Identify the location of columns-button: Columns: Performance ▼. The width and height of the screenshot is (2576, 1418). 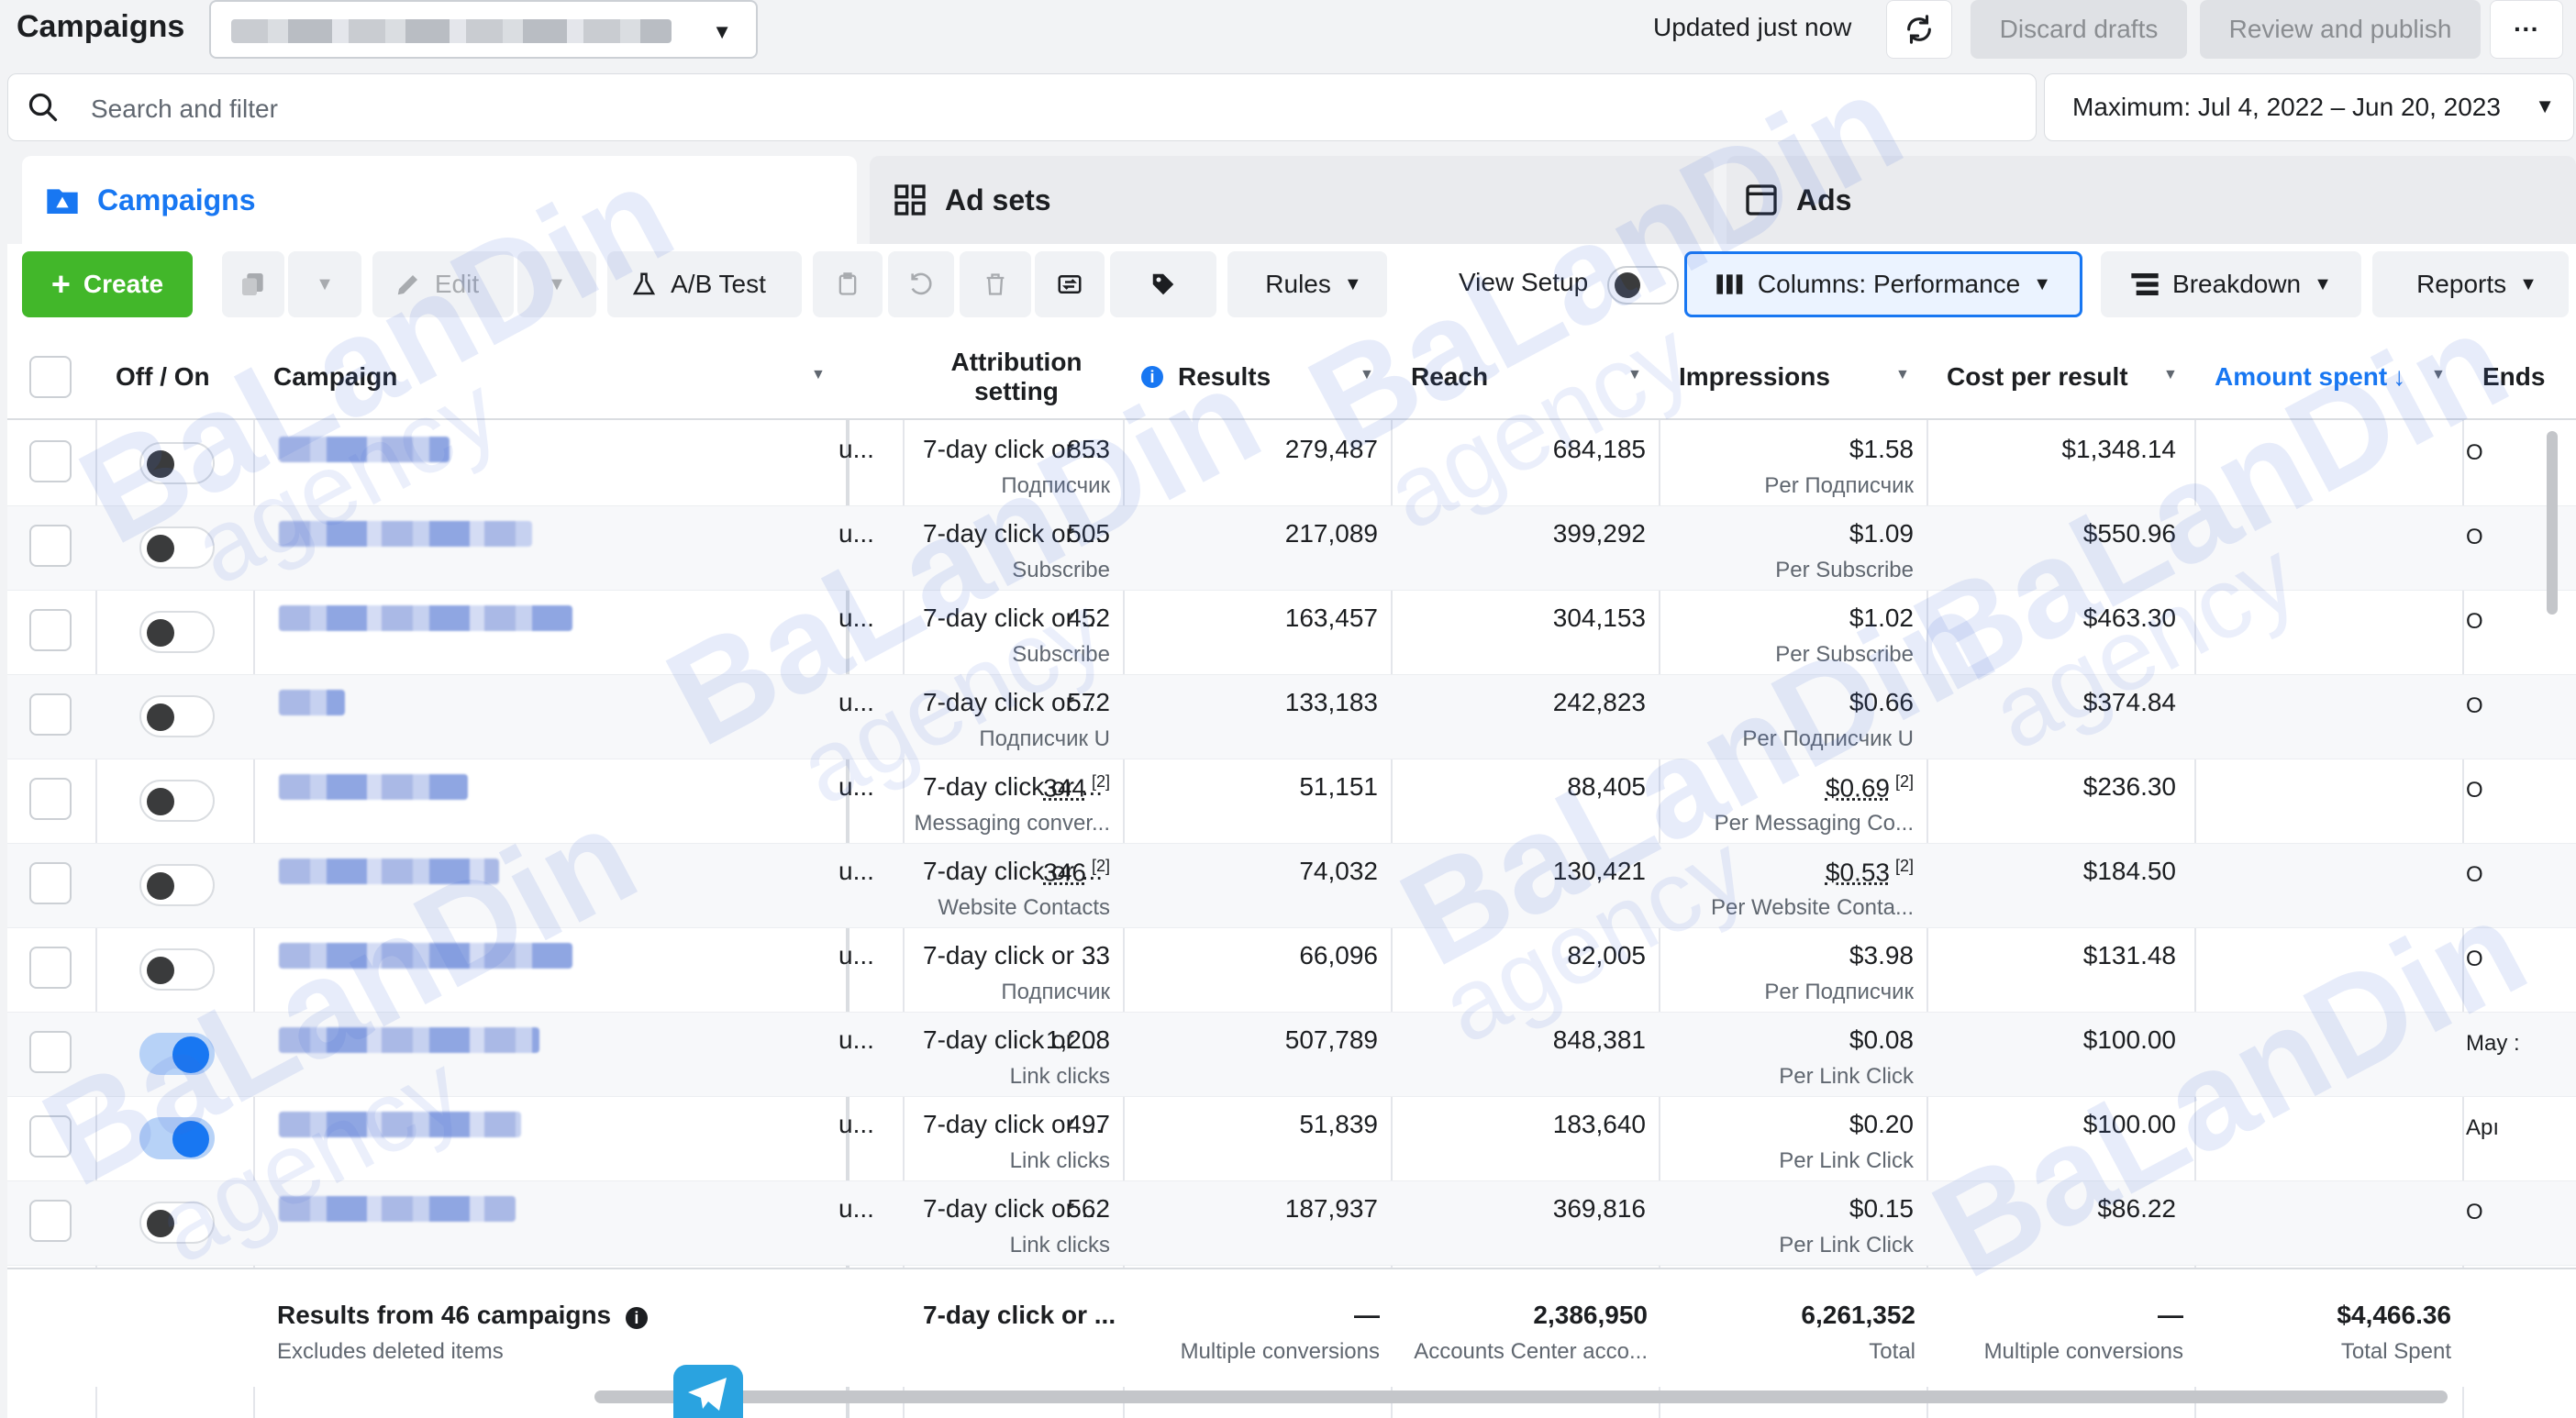
(1883, 284).